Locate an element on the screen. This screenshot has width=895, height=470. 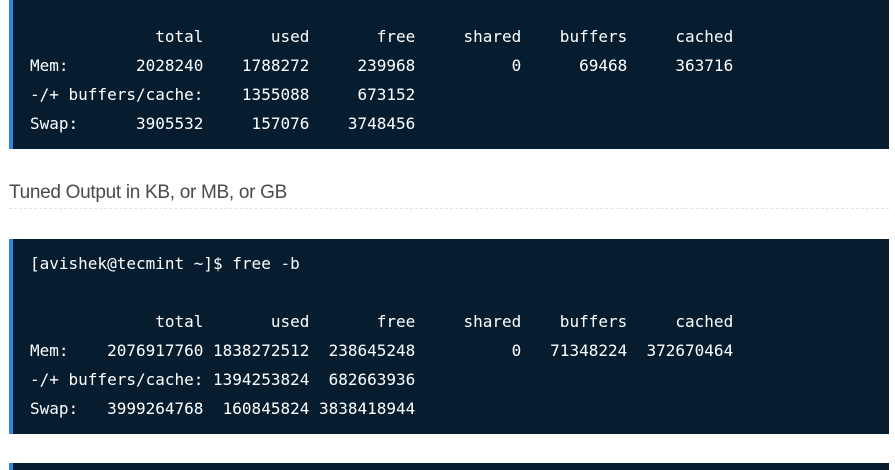
code-line: Swap: 3905532 157076 3748456 is located at coordinates (223, 123).